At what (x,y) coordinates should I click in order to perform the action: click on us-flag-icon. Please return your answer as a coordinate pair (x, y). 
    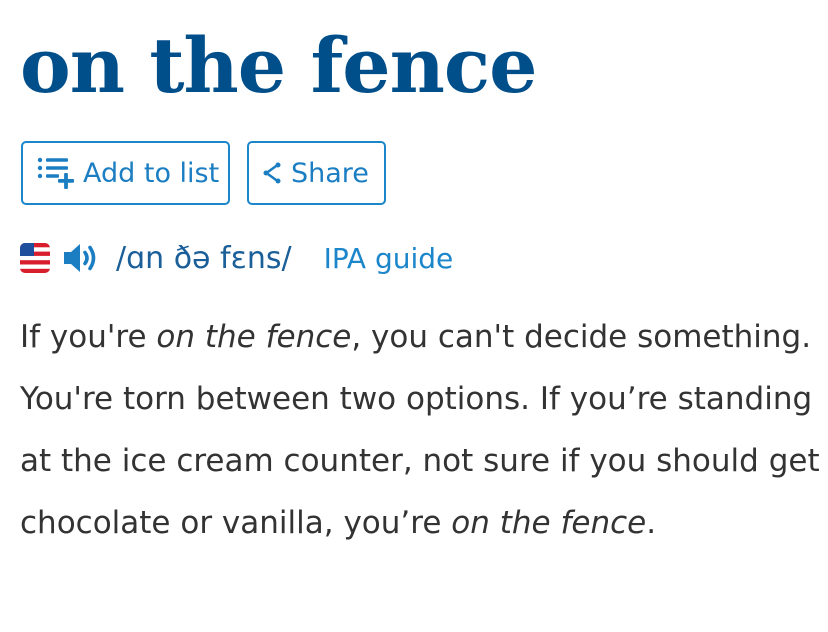
    Looking at the image, I should click on (35, 258).